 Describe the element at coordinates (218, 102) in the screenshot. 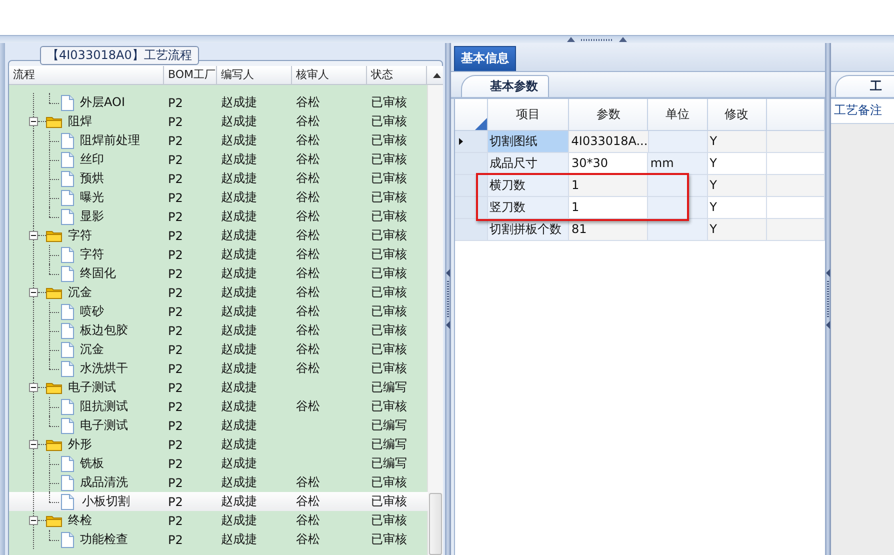

I see `tree-row: 外层AOI P2 赵成捷 谷松 已审核` at that location.